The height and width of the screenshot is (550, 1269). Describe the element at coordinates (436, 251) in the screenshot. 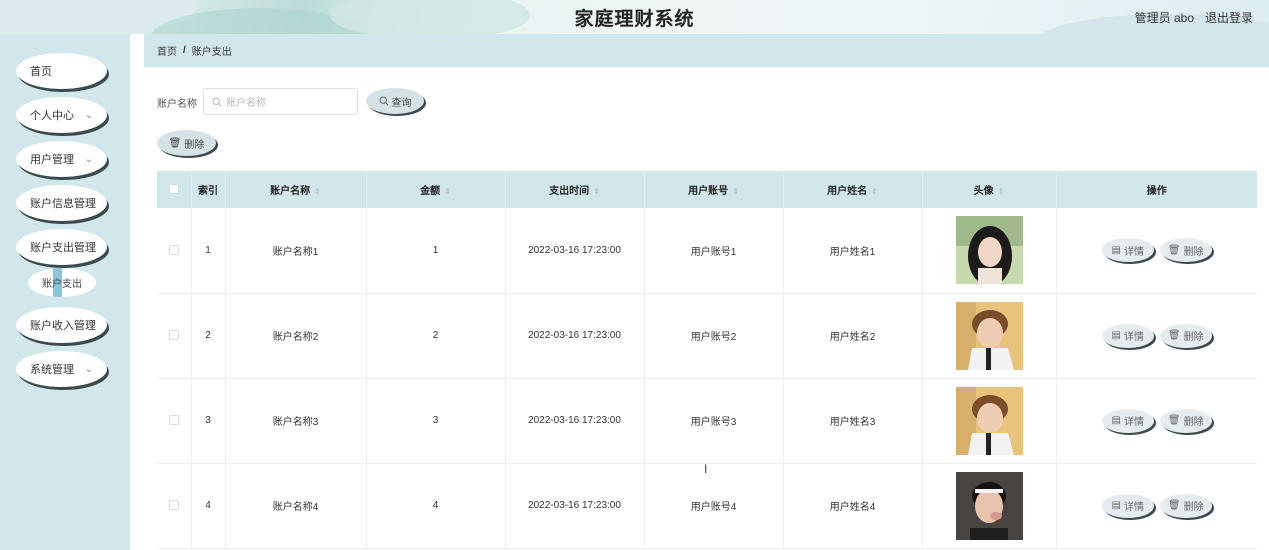

I see `cell-amount: 1` at that location.